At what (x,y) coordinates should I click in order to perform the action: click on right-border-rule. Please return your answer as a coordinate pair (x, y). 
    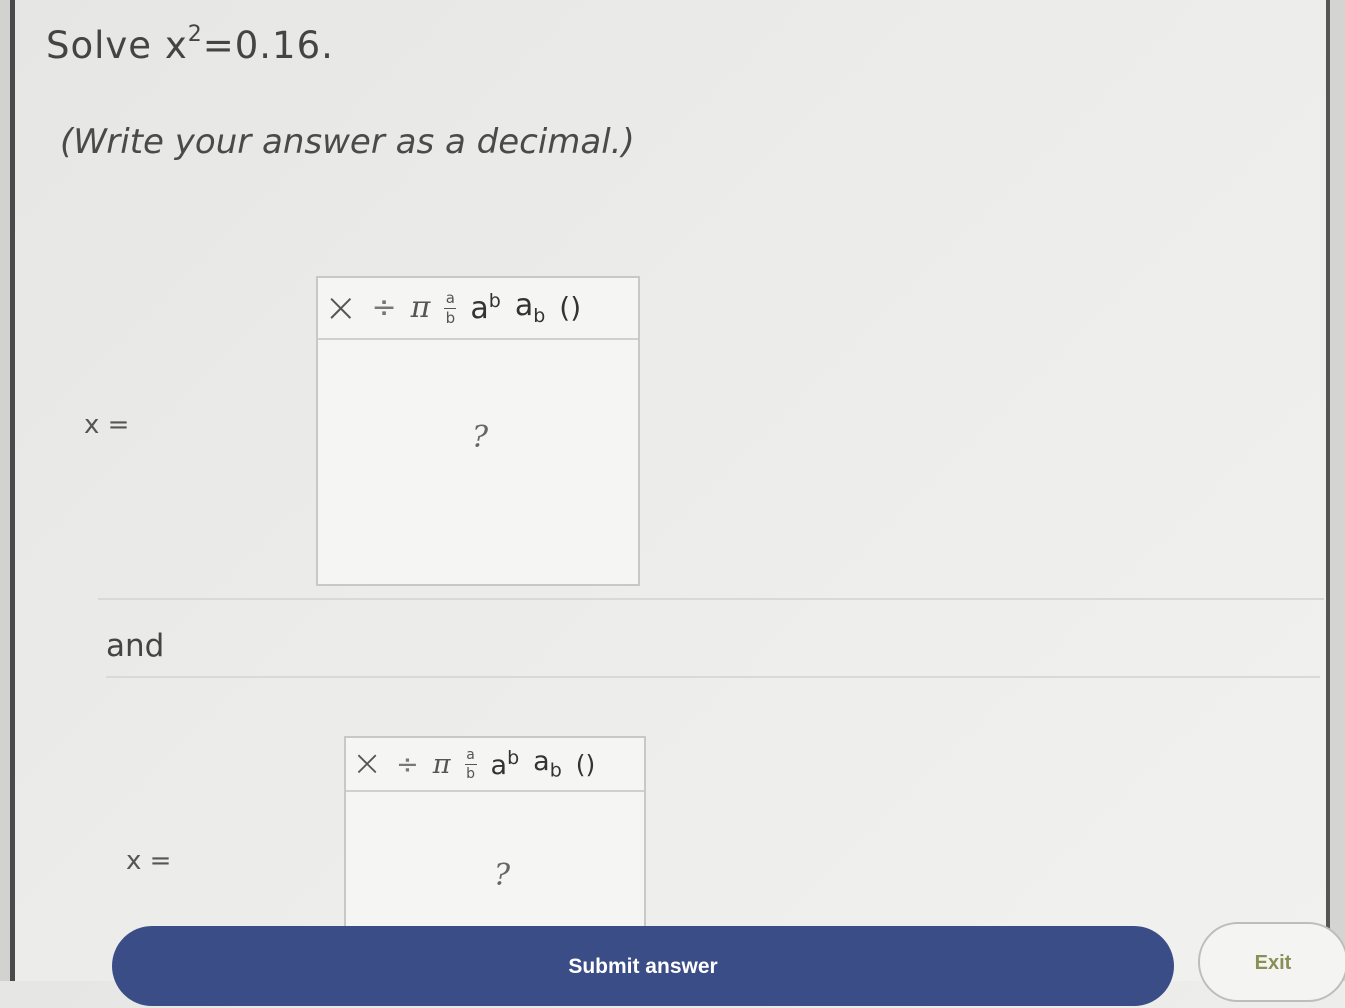
    Looking at the image, I should click on (1328, 490).